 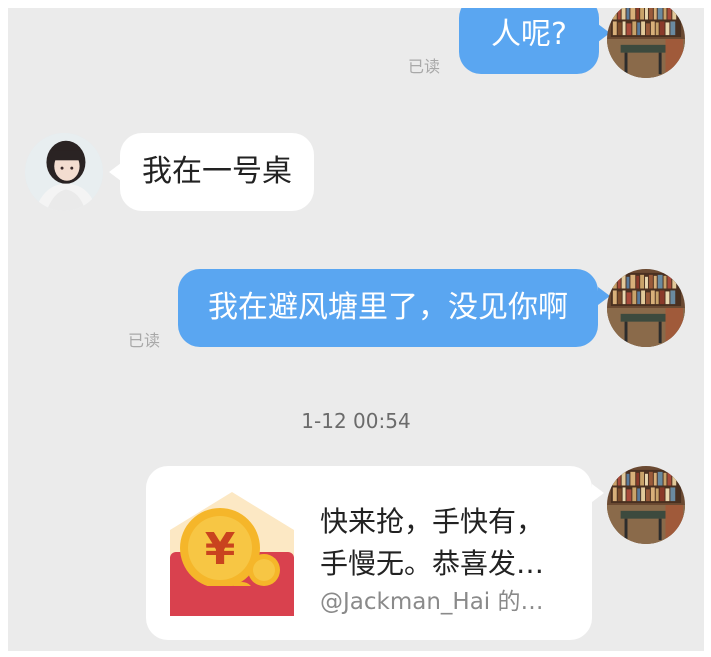 I want to click on bubble-tail, so click(x=598, y=493).